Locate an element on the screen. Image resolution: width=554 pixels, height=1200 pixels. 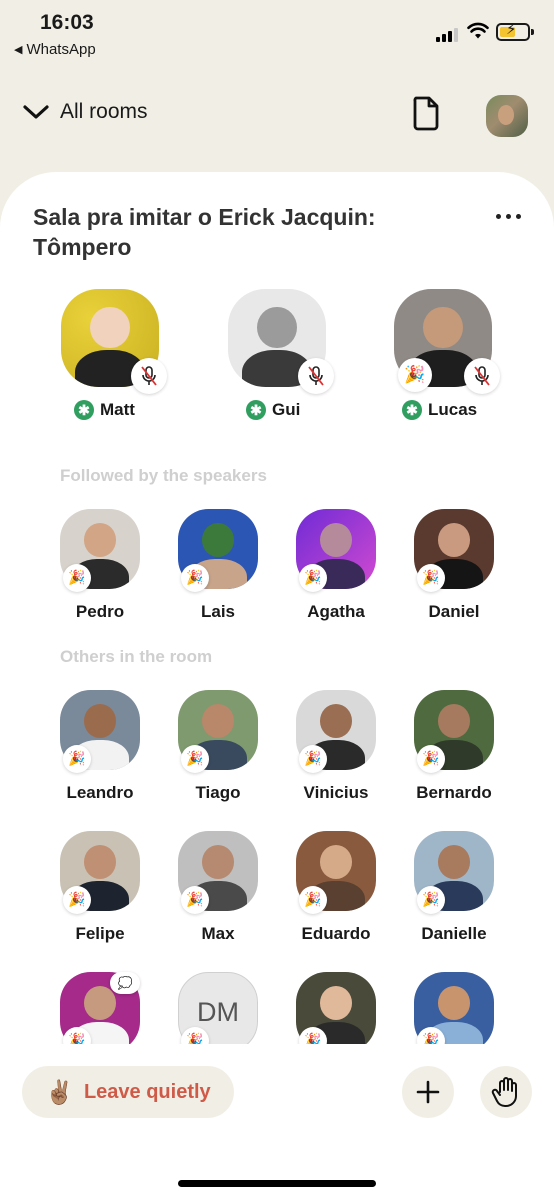
raise-hand-icon is located at coordinates (504, 1092).